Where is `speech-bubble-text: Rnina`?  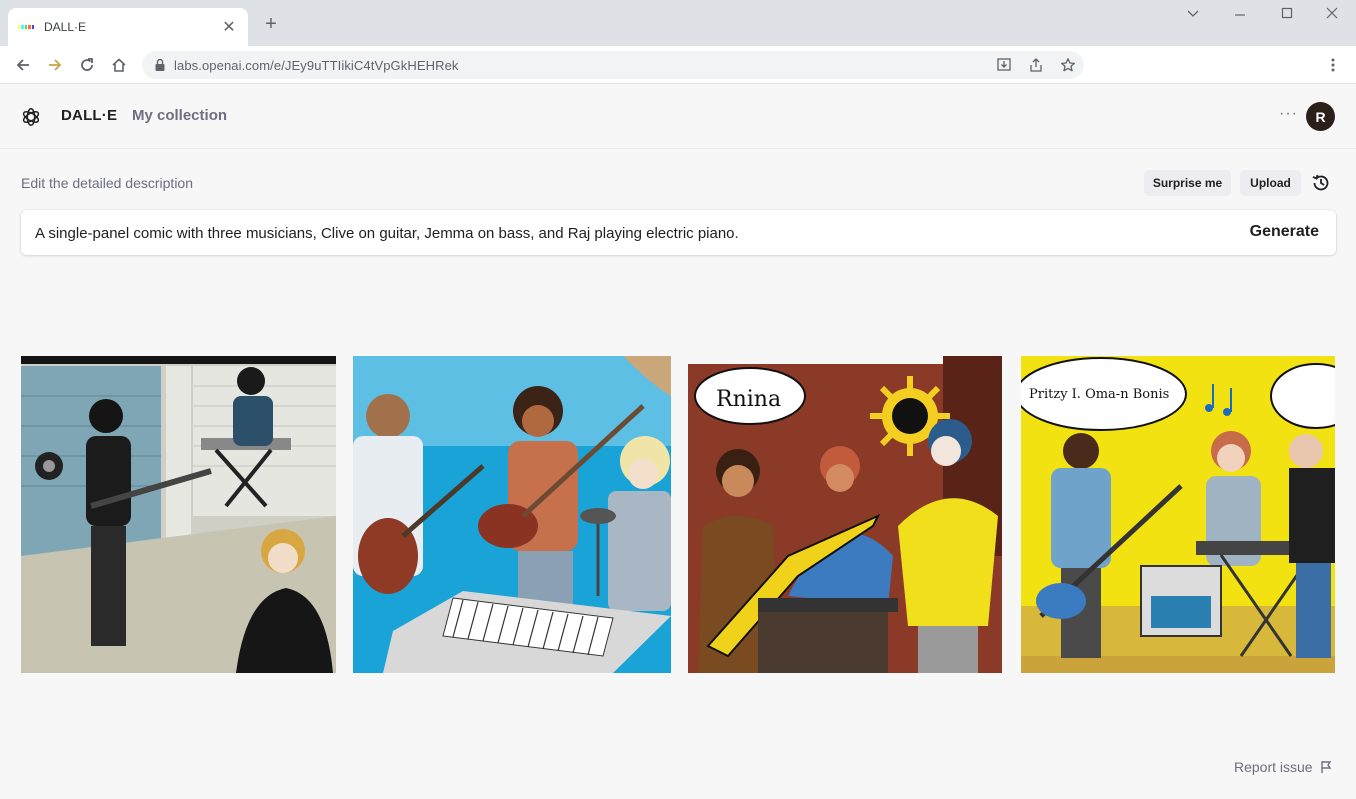 speech-bubble-text: Rnina is located at coordinates (748, 399).